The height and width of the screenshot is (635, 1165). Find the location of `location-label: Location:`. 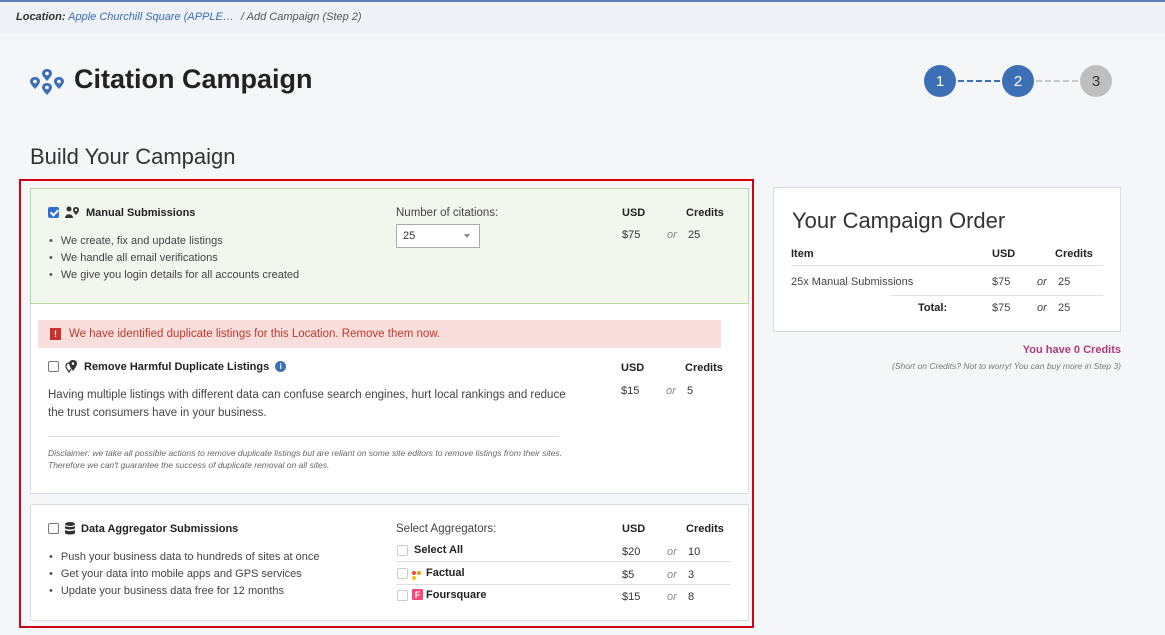

location-label: Location: is located at coordinates (41, 17).